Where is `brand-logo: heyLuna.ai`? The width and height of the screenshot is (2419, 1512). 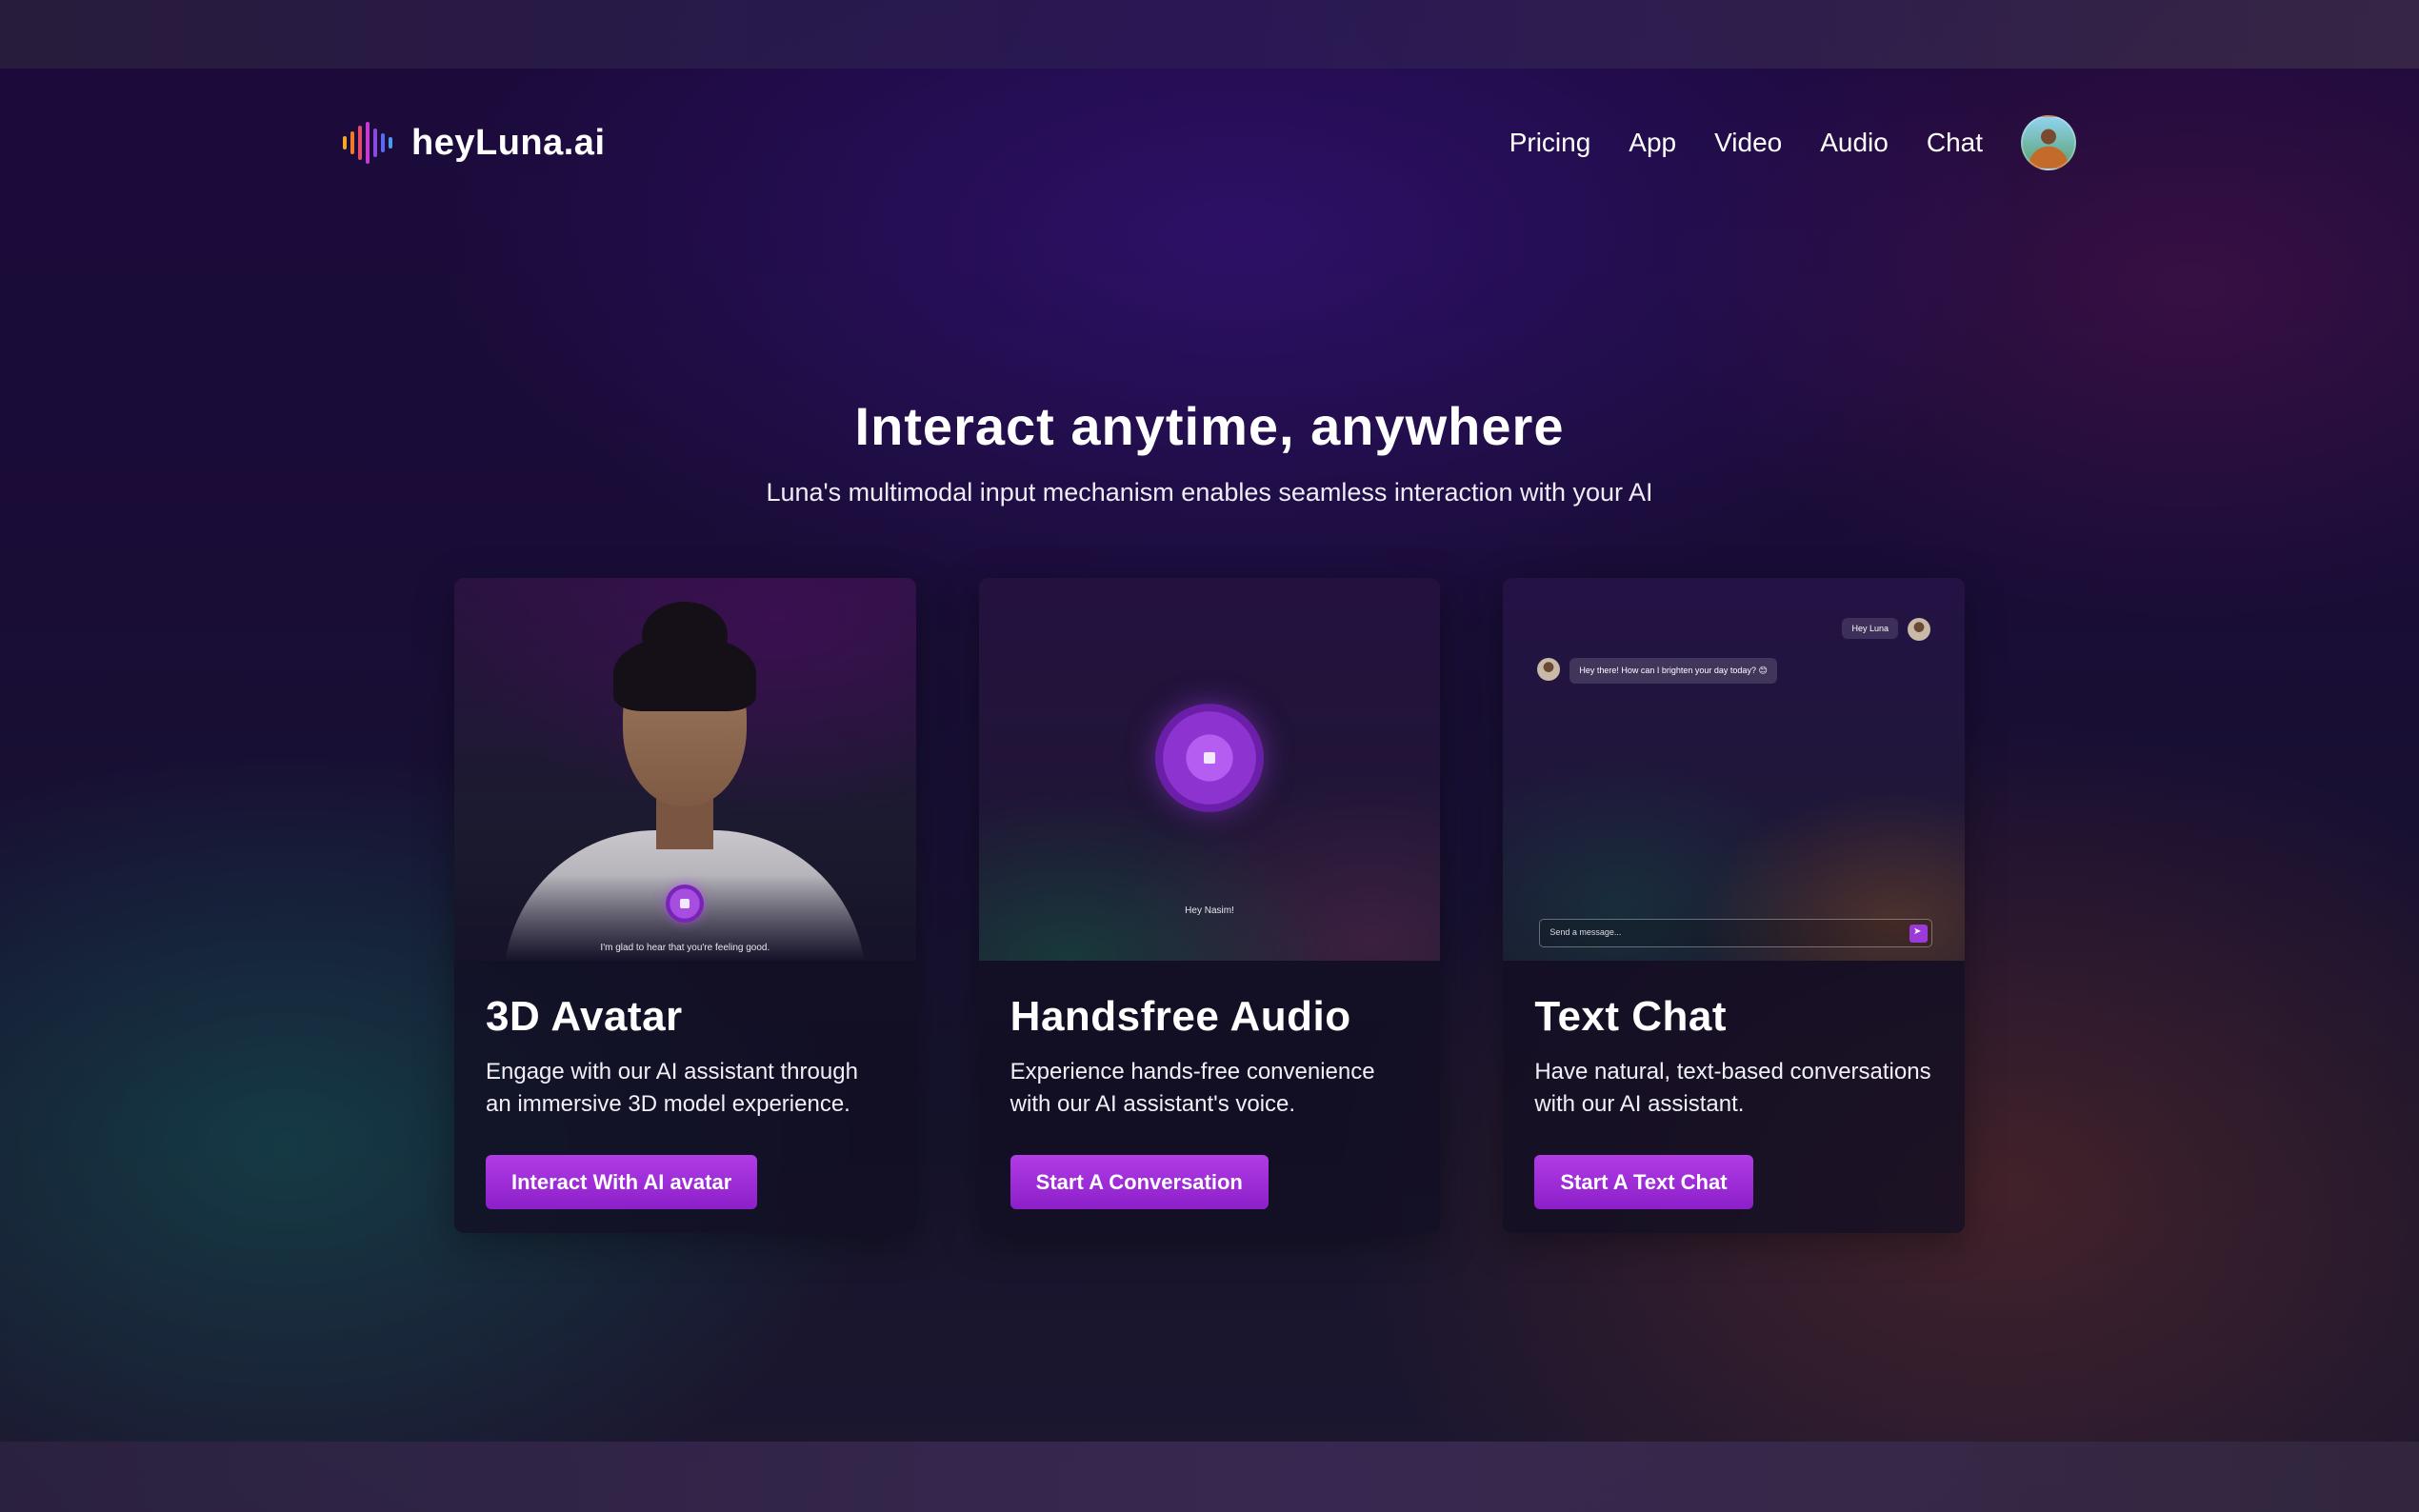
brand-logo: heyLuna.ai is located at coordinates (474, 143).